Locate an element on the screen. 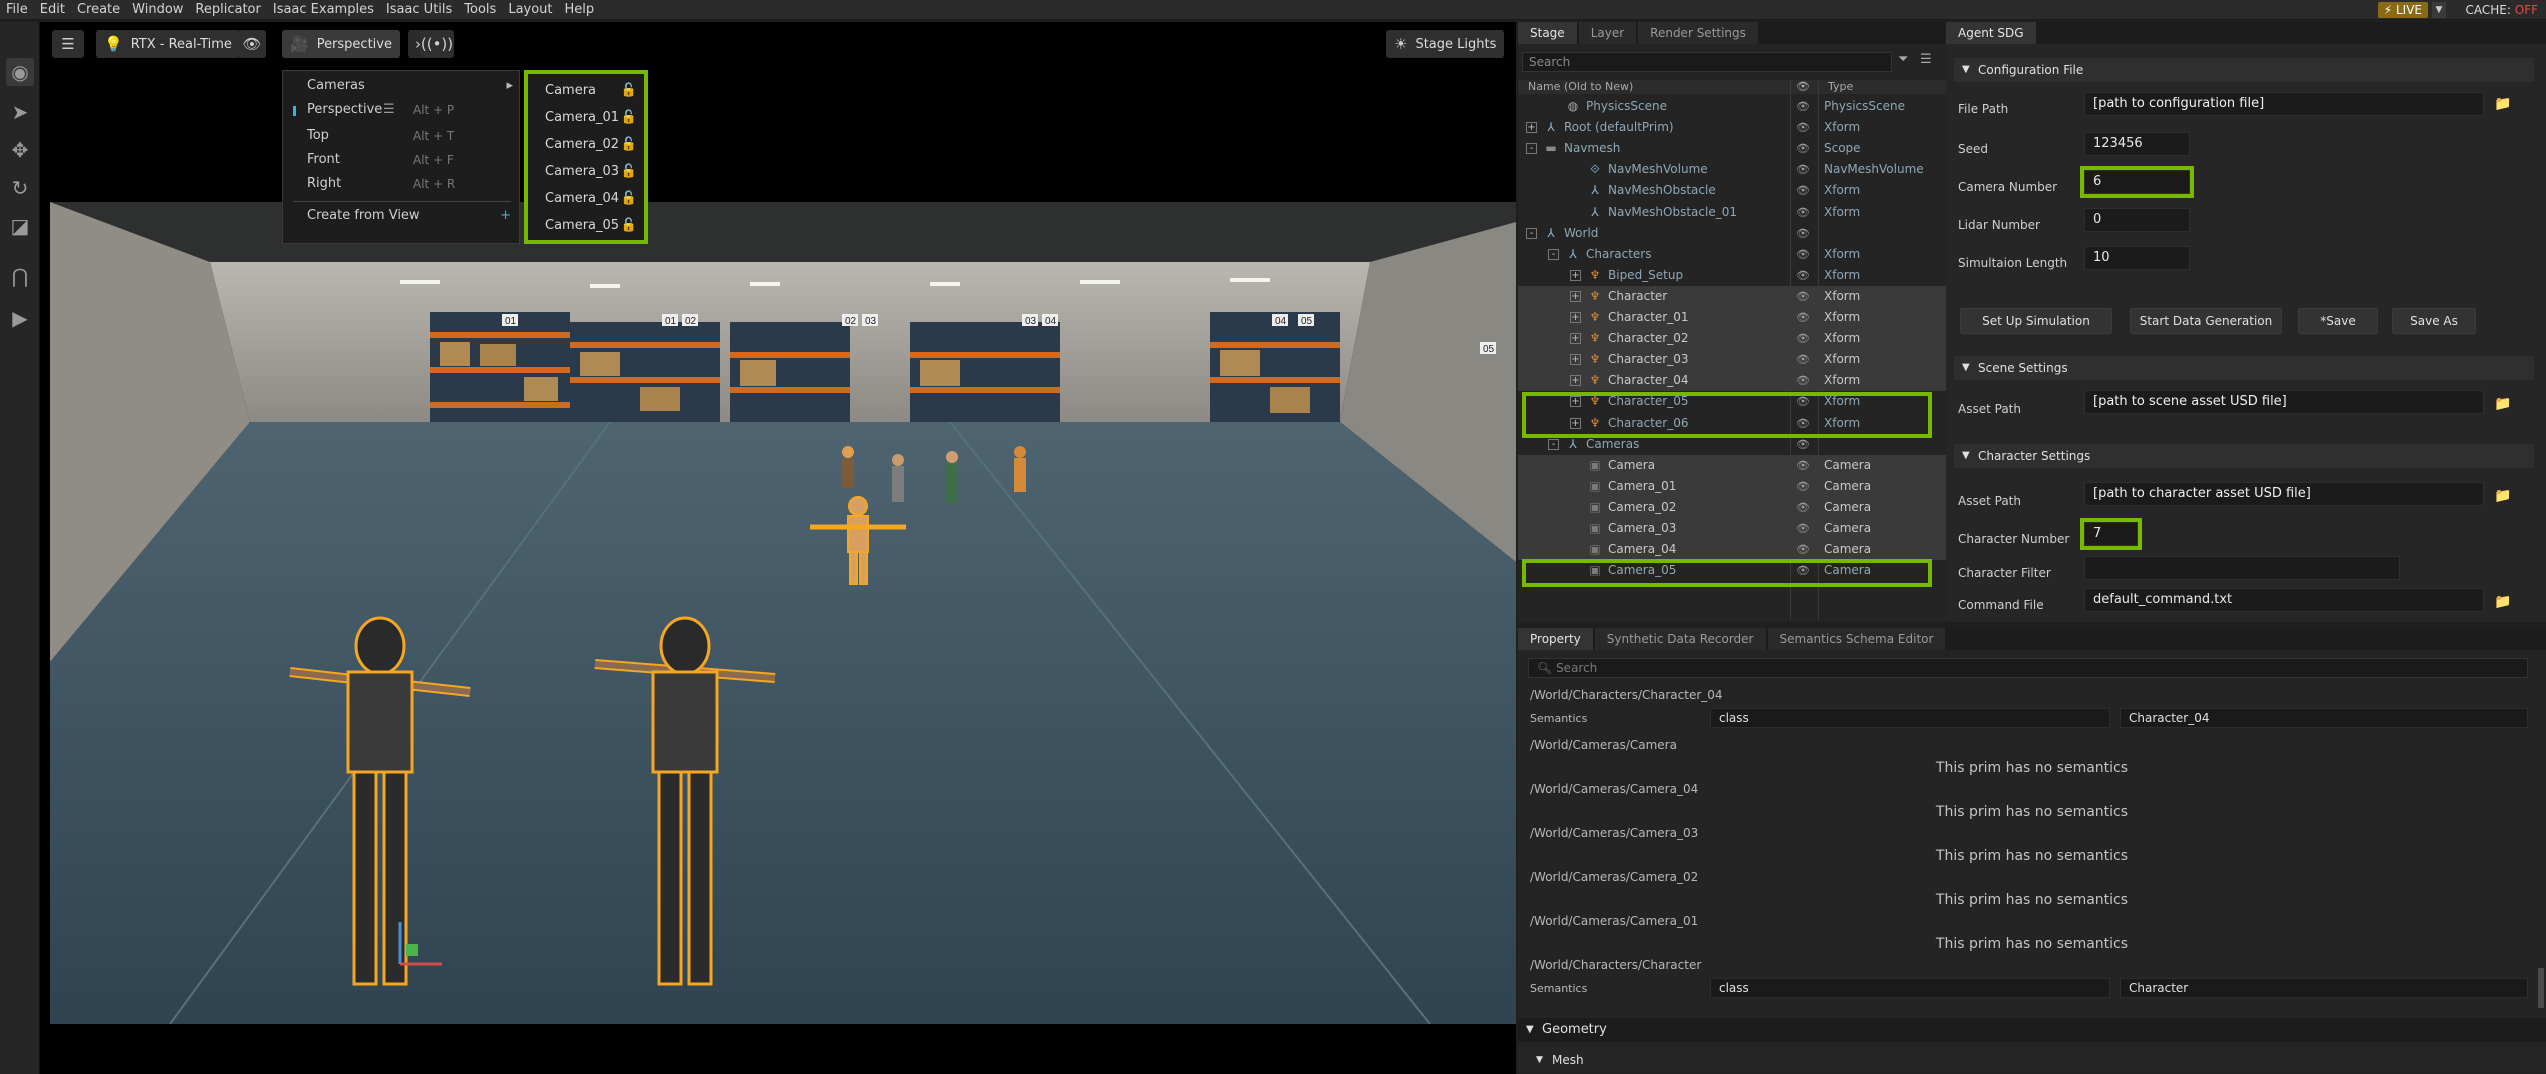 The image size is (2546, 1074). stage-tree-row: ⅄ NavMeshObstacle 👁 Xform is located at coordinates (1732, 190).